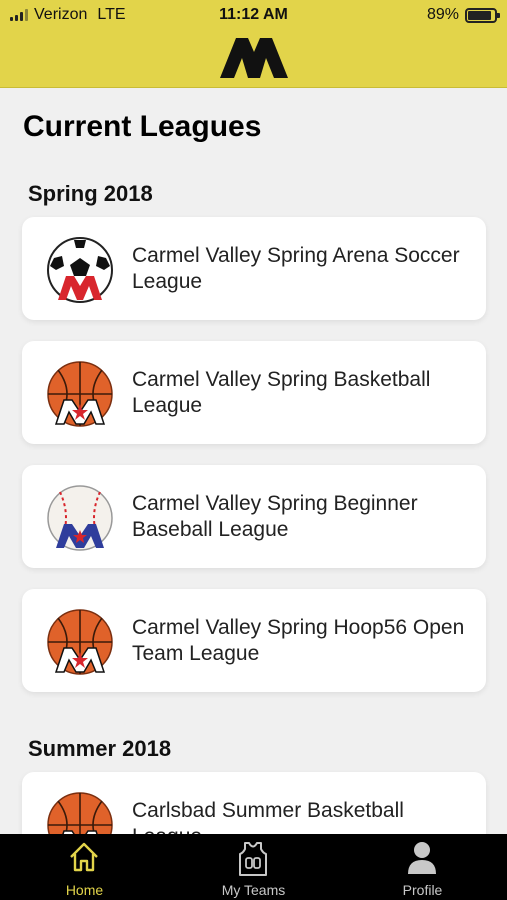  I want to click on person-icon, so click(422, 858).